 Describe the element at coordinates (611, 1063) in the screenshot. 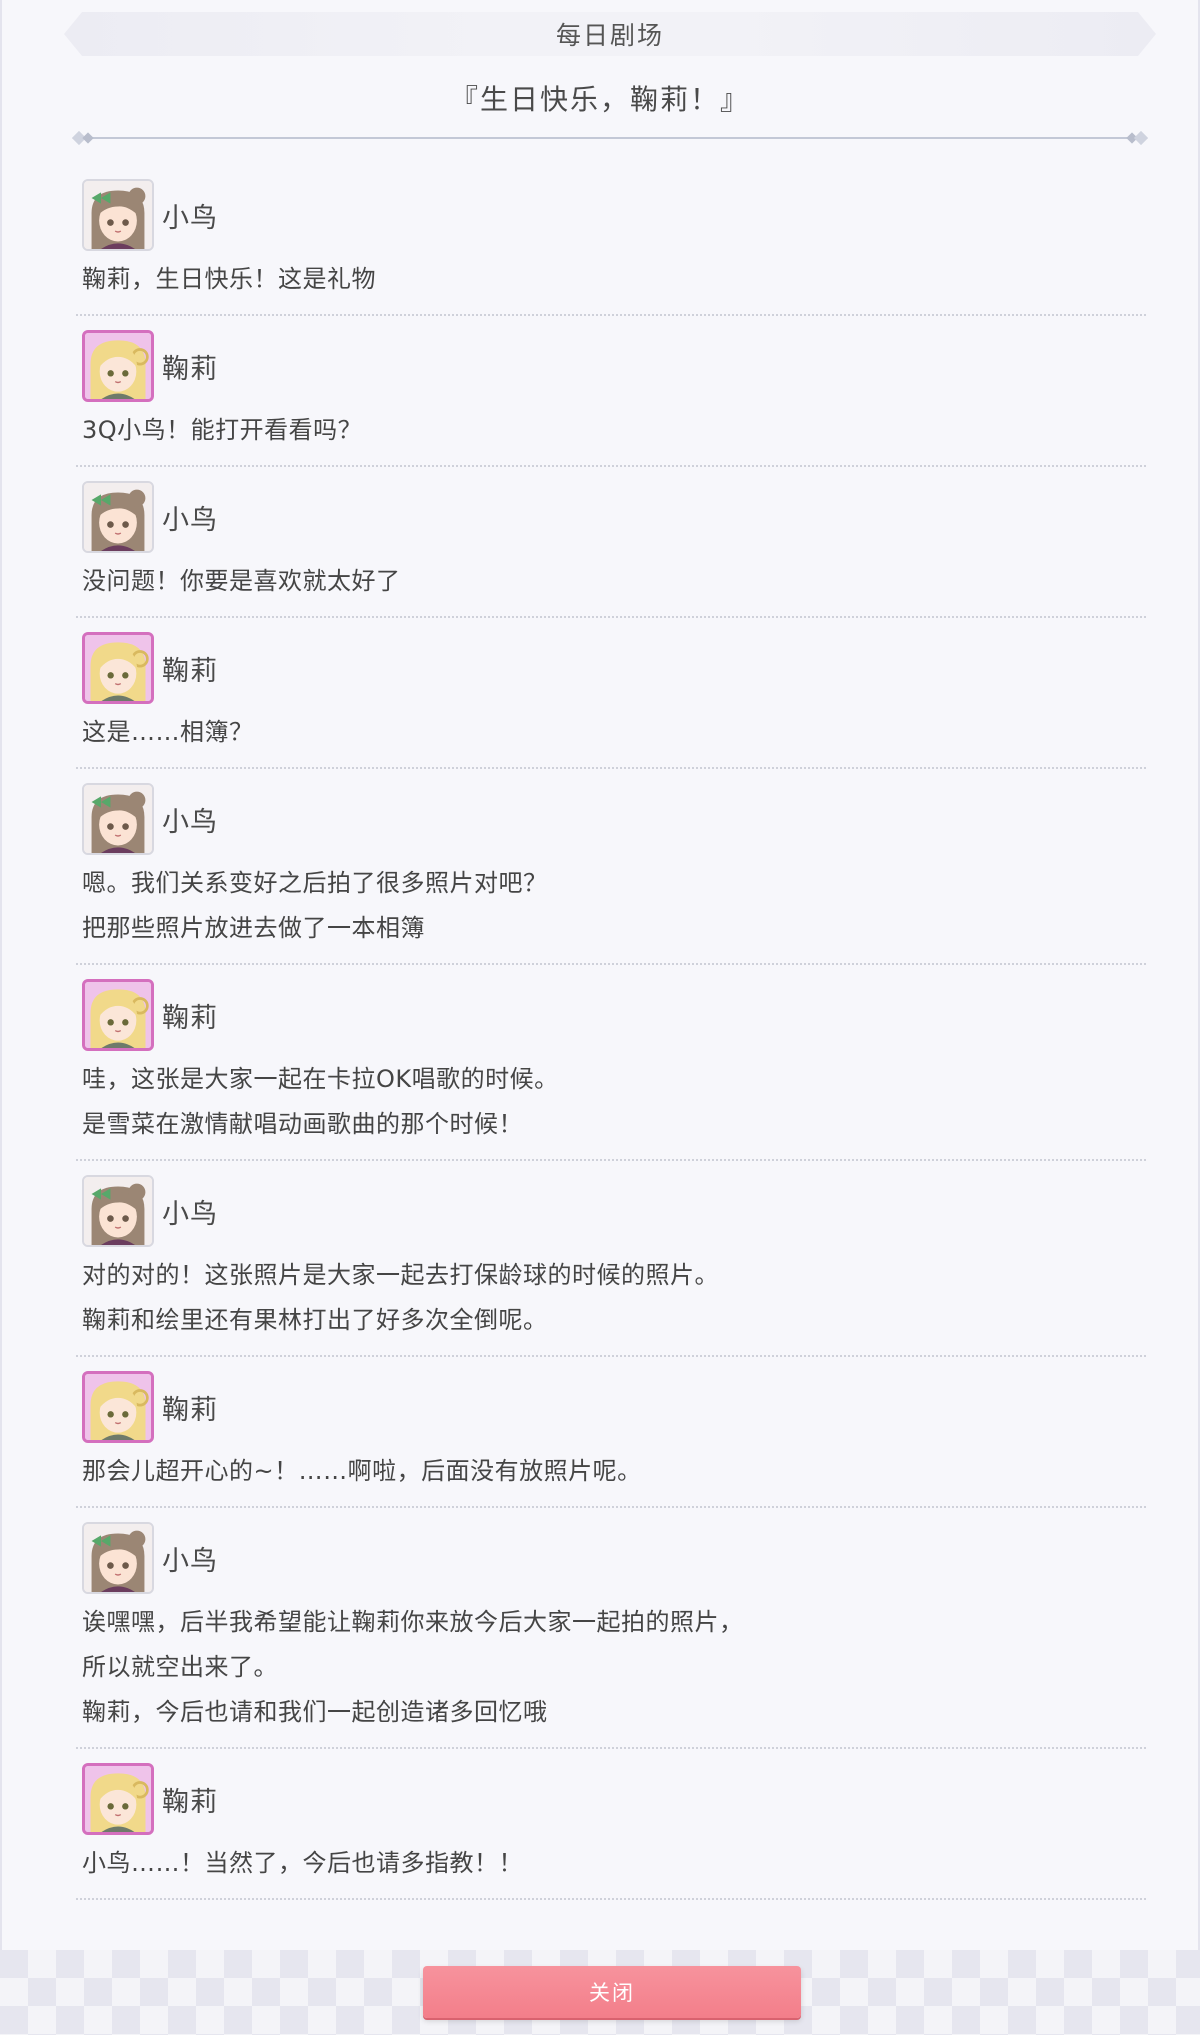

I see `dialogue-entry: 鞠莉哇，这张是大家一起在卡拉OK唱歌的时候。 是雪菜在激情献唱动画歌曲的那个时候！` at that location.